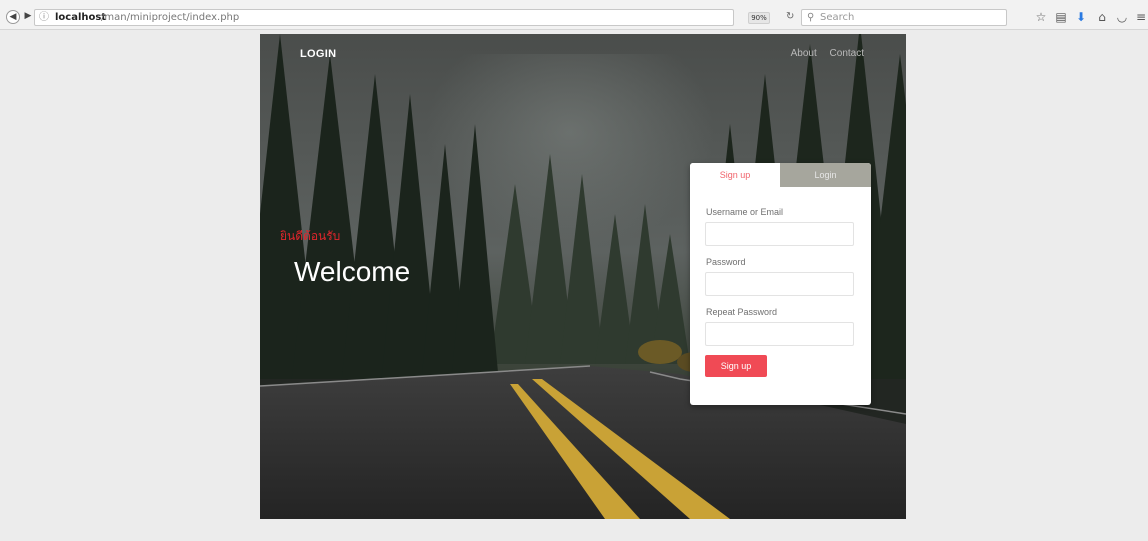  Describe the element at coordinates (170, 17) in the screenshot. I see `url-path: /man/miniproject/index.php` at that location.